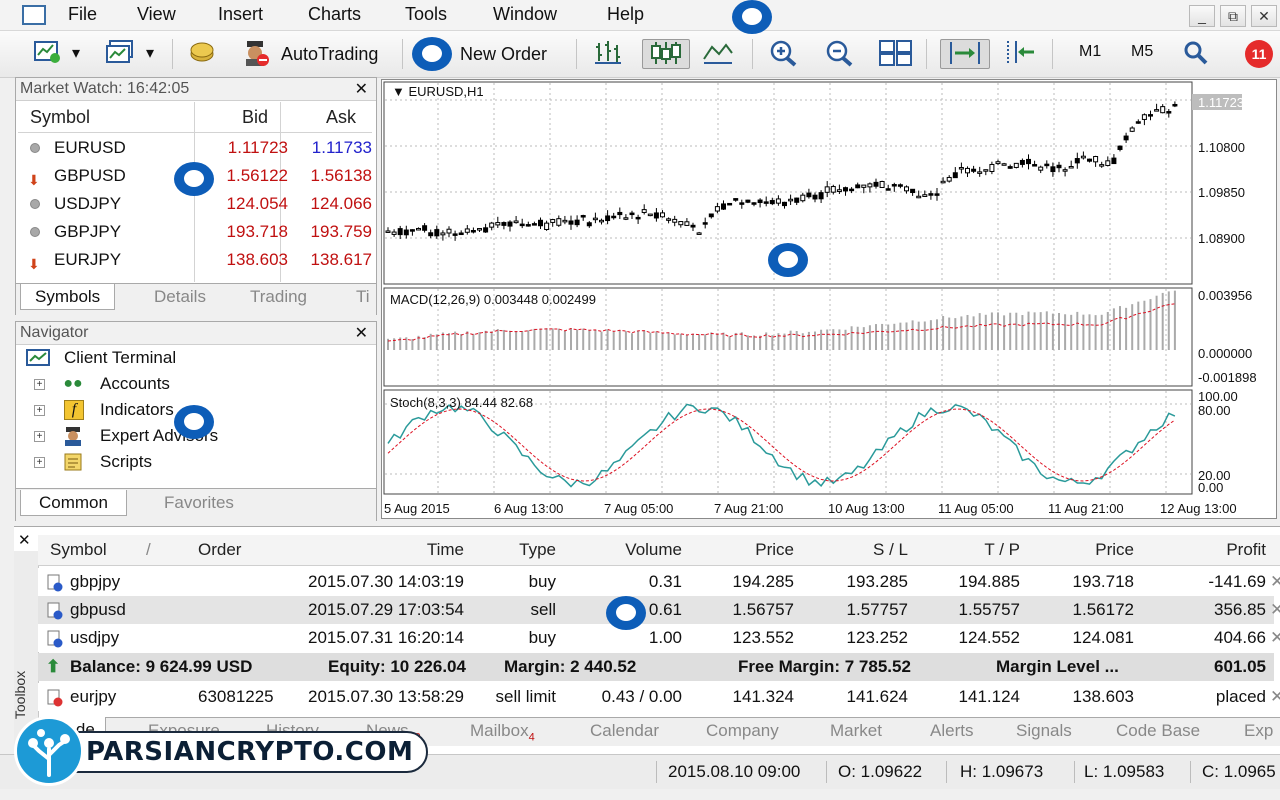  What do you see at coordinates (763, 581) in the screenshot?
I see `cell-price: 194.285` at bounding box center [763, 581].